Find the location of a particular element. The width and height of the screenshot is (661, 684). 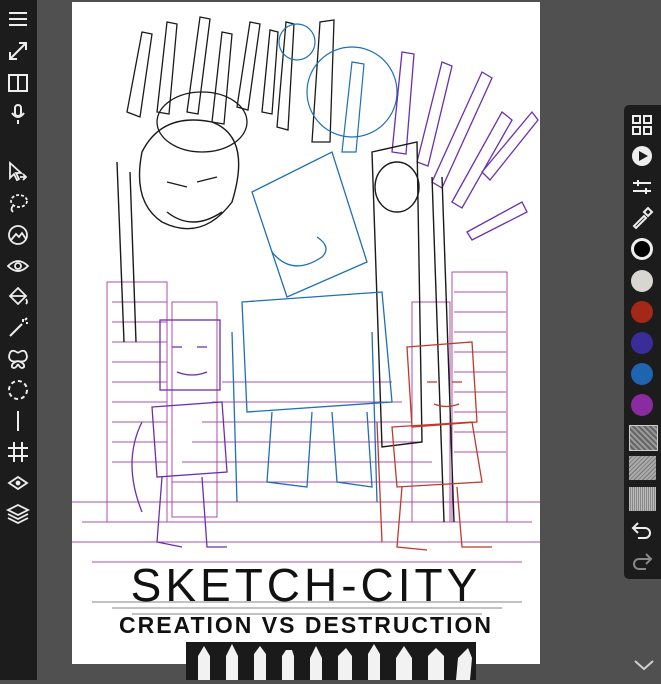

collapse-chevron-icon is located at coordinates (644, 665).